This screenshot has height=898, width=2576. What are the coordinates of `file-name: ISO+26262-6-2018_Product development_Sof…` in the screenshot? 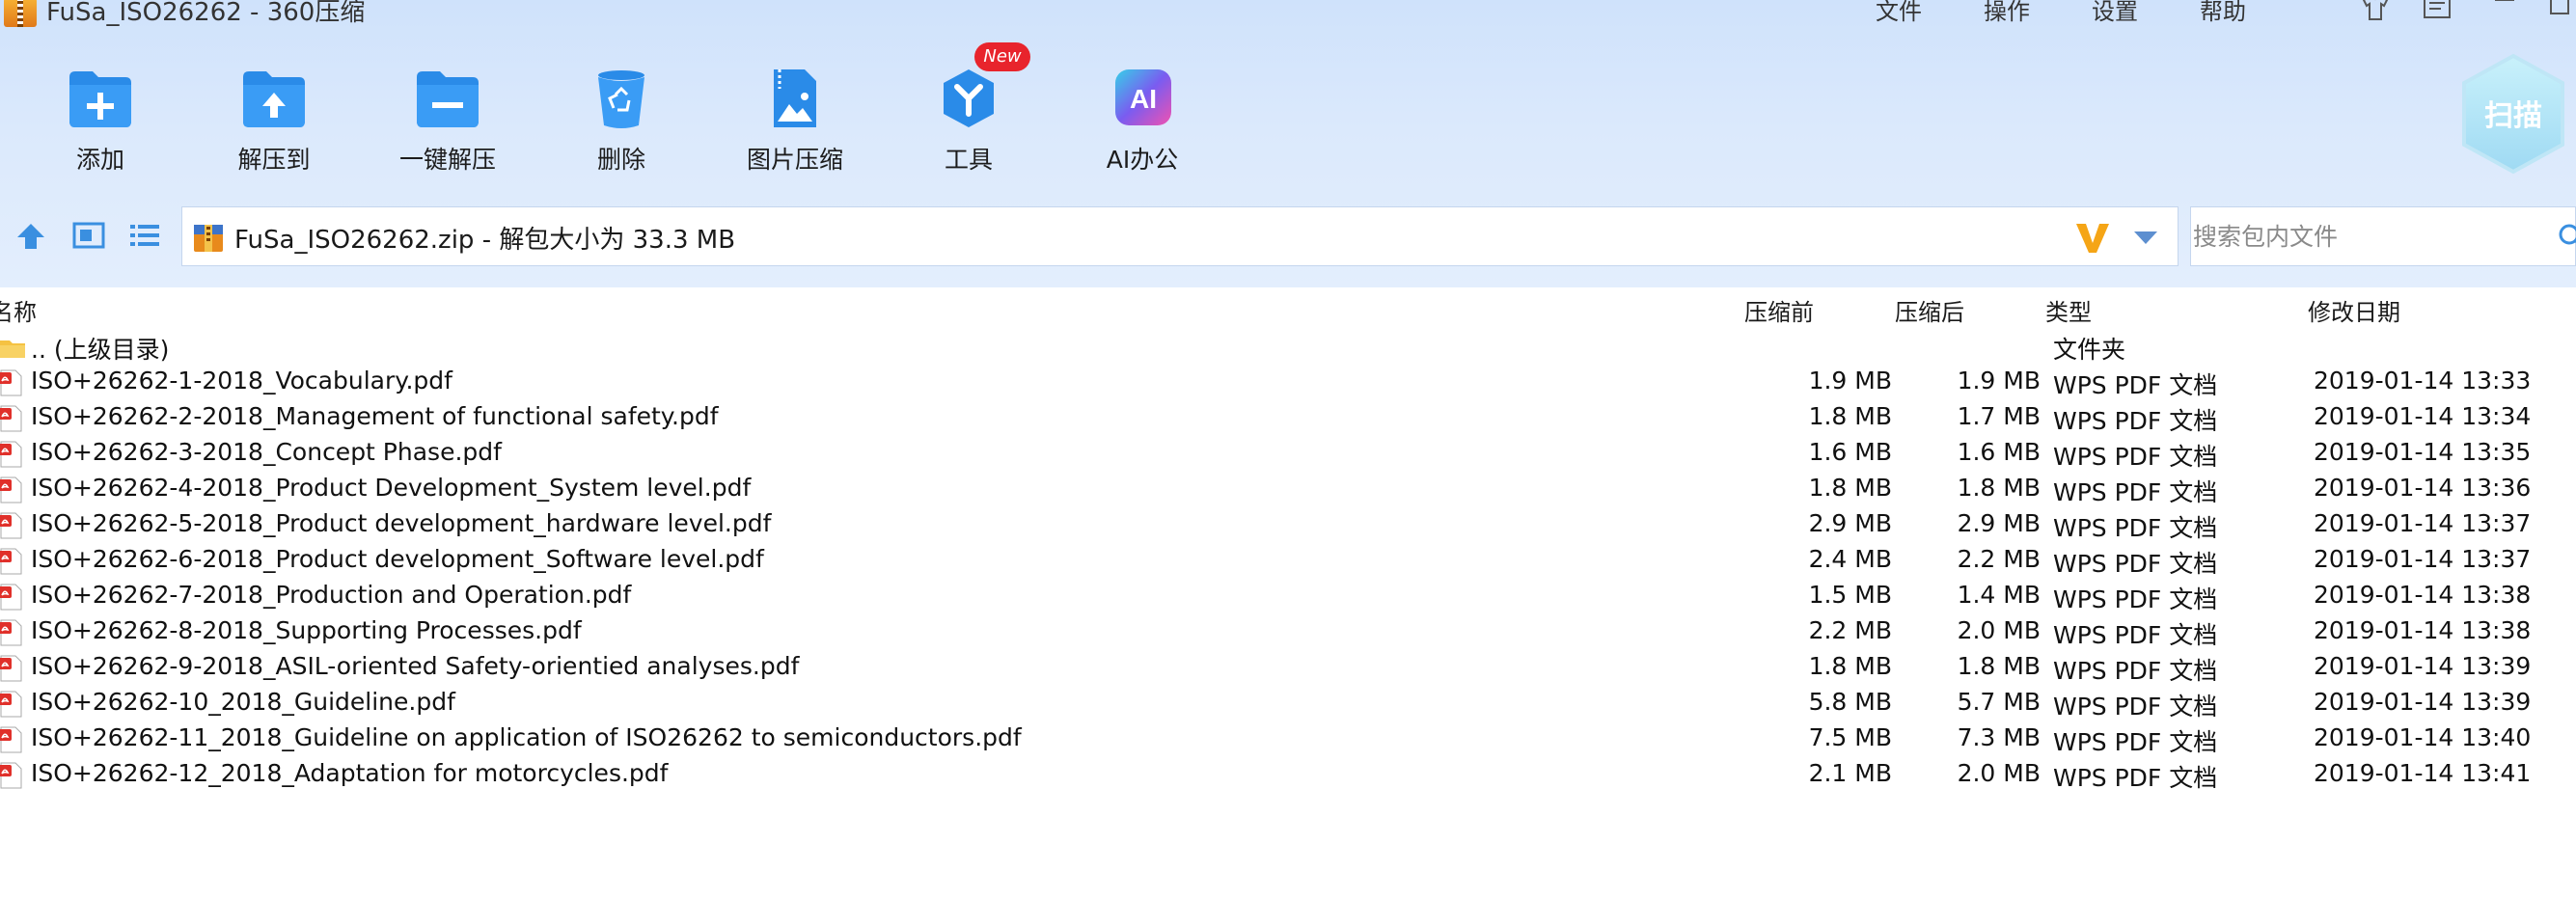 It's located at (398, 559).